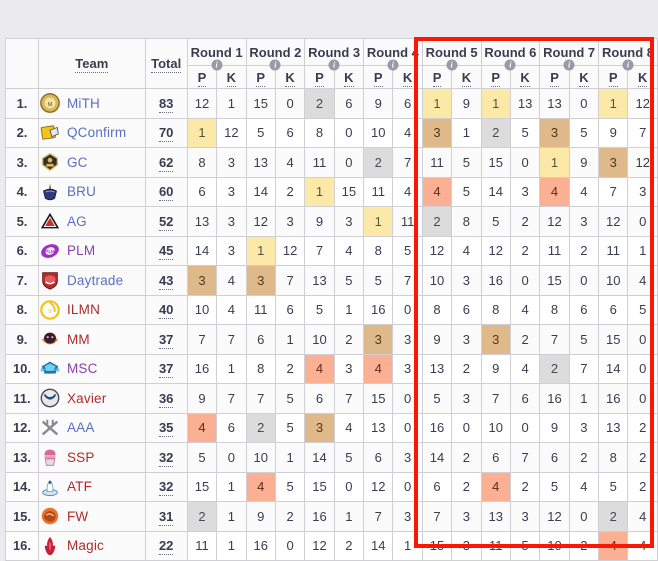 The width and height of the screenshot is (658, 561). I want to click on team-cell: PLM PLM, so click(91, 250).